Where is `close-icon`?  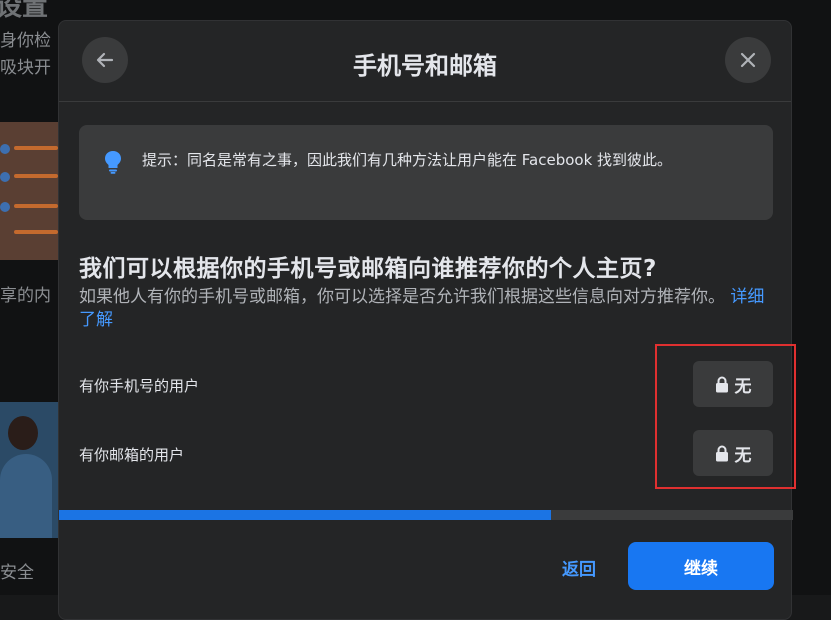
close-icon is located at coordinates (748, 60).